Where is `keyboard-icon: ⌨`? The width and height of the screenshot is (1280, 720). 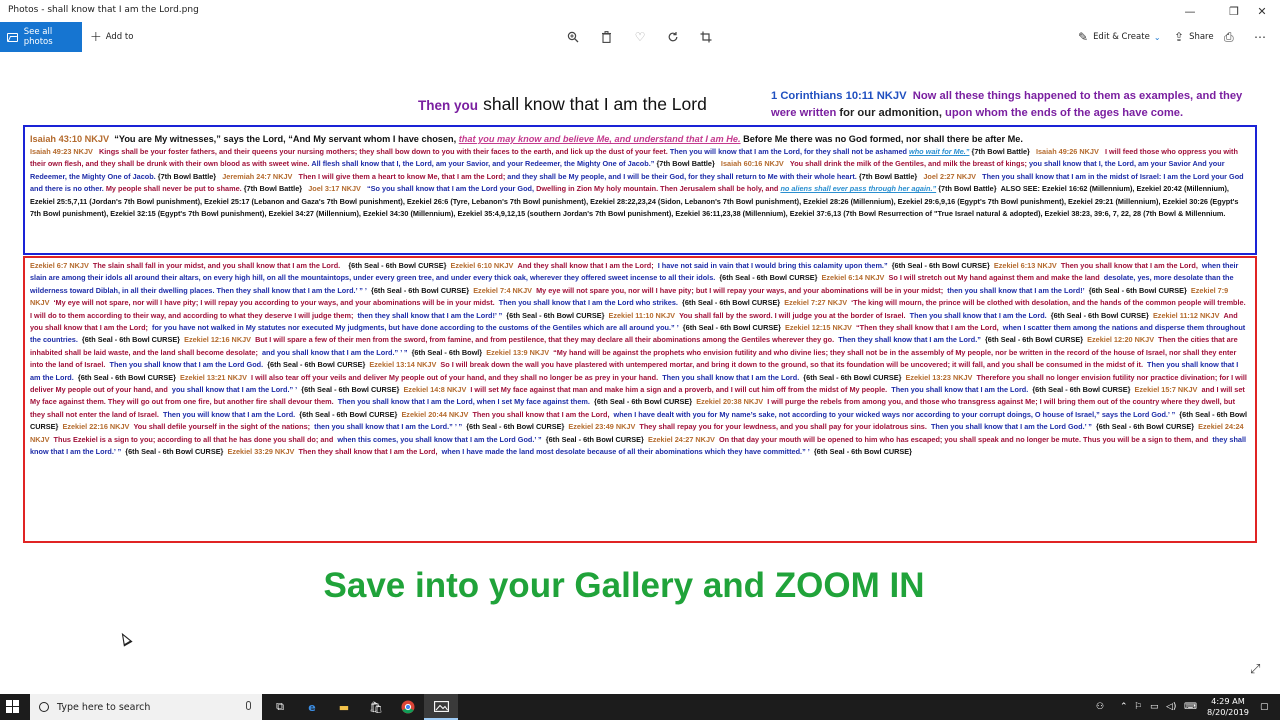
keyboard-icon: ⌨ is located at coordinates (1190, 707).